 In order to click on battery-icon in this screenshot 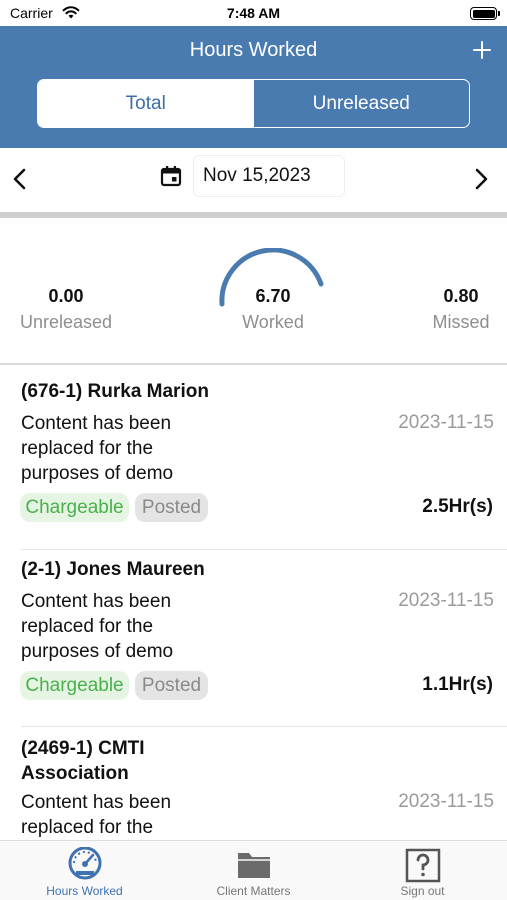, I will do `click(485, 13)`.